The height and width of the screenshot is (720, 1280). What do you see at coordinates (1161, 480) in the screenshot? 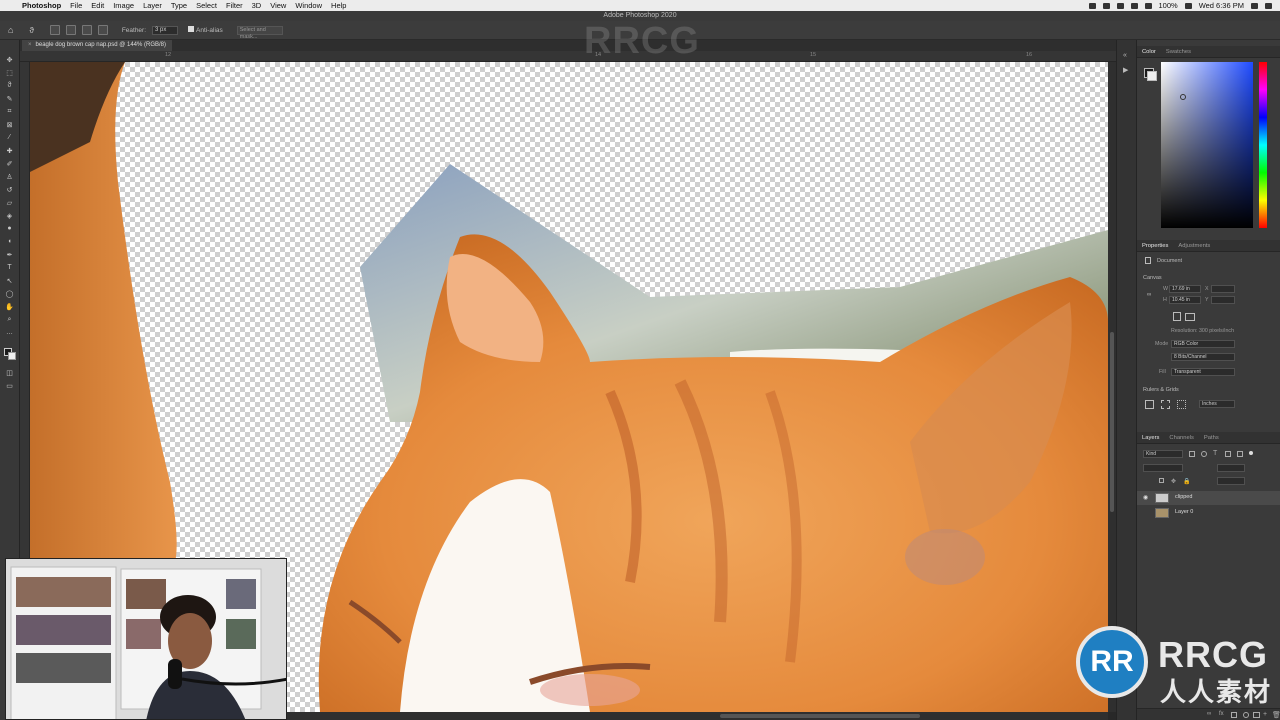
I see `lock-transparency-icon` at bounding box center [1161, 480].